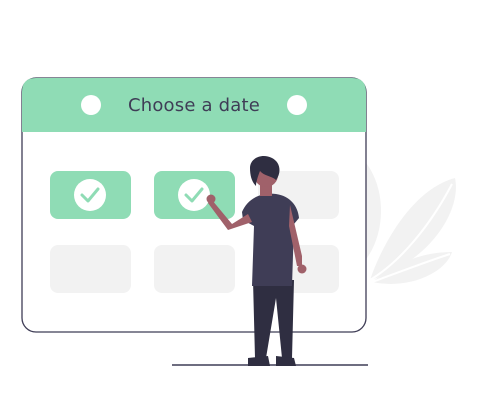 This screenshot has height=409, width=483. What do you see at coordinates (194, 105) in the screenshot?
I see `calendar-title: Choose a date` at bounding box center [194, 105].